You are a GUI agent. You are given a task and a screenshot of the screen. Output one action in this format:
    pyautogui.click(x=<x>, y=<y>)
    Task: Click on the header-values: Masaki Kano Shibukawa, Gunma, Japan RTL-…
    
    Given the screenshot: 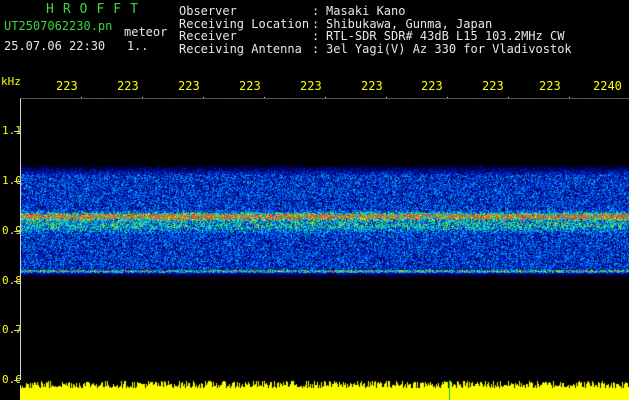 What is the action you would take?
    pyautogui.click(x=449, y=30)
    